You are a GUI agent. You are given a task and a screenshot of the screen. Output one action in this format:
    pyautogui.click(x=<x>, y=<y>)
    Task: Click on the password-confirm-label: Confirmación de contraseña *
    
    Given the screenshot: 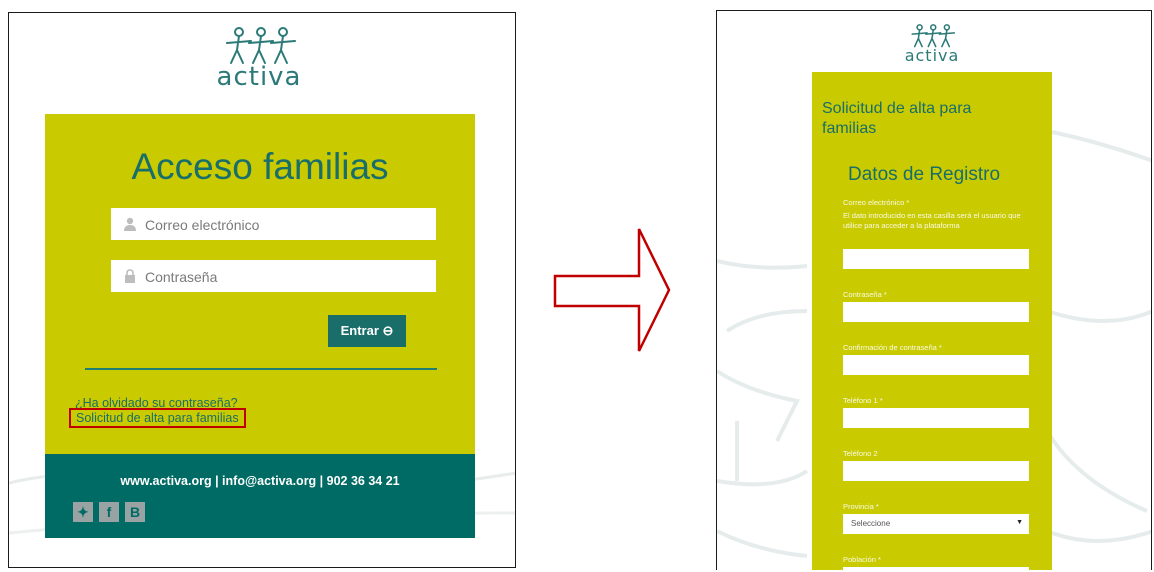 What is the action you would take?
    pyautogui.click(x=892, y=347)
    